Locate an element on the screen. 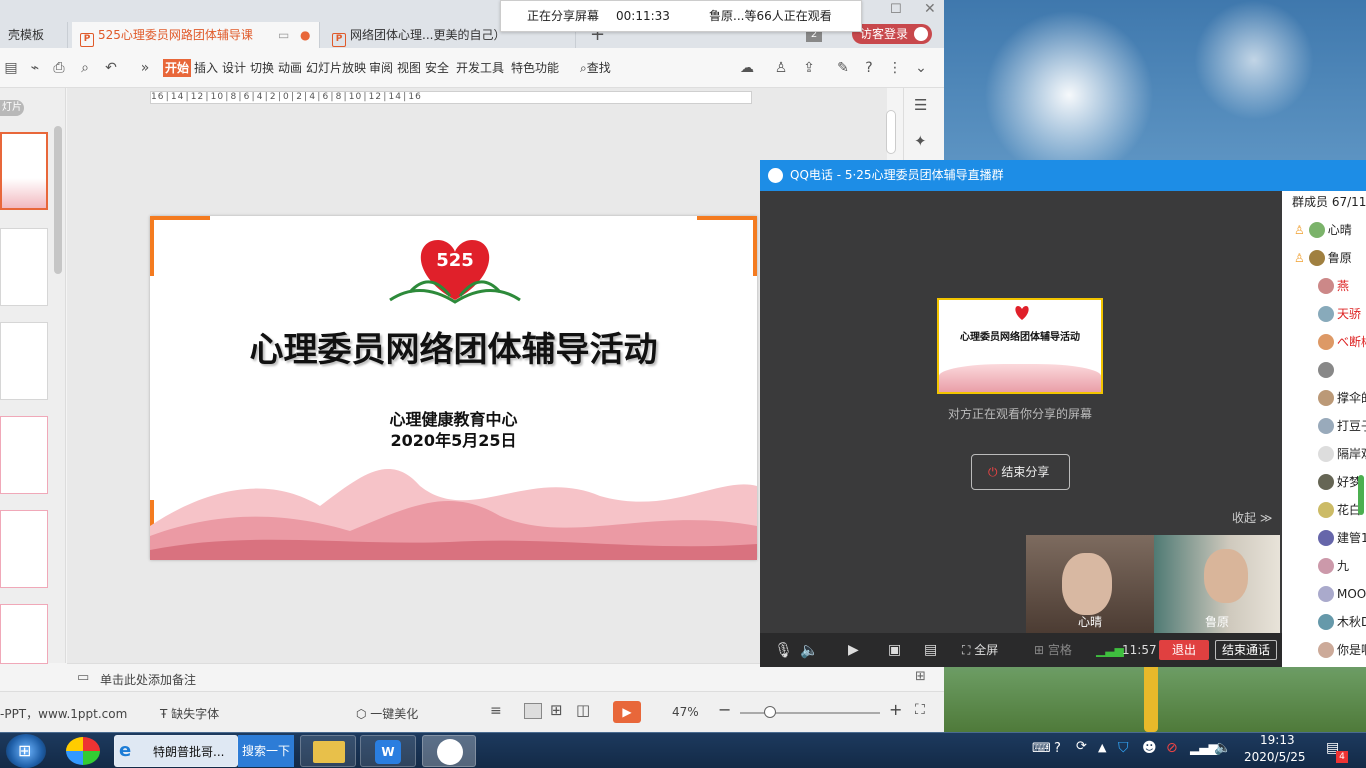  menu-transition: 切换 is located at coordinates (262, 68).